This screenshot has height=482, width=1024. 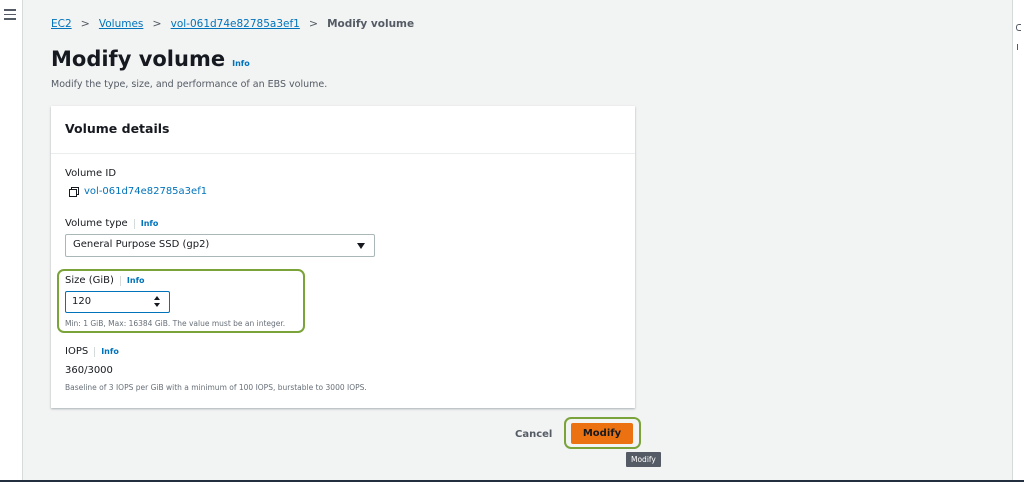 I want to click on cancel-button: Cancel, so click(x=533, y=434).